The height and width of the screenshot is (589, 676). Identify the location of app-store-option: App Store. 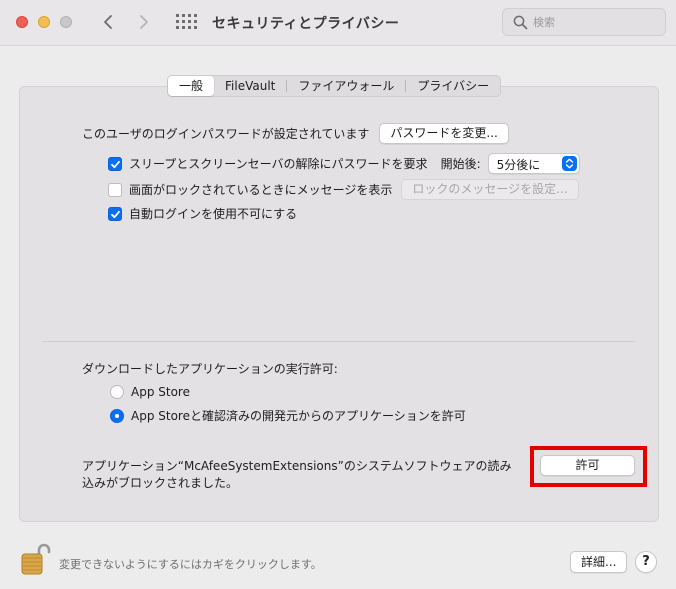
(150, 392).